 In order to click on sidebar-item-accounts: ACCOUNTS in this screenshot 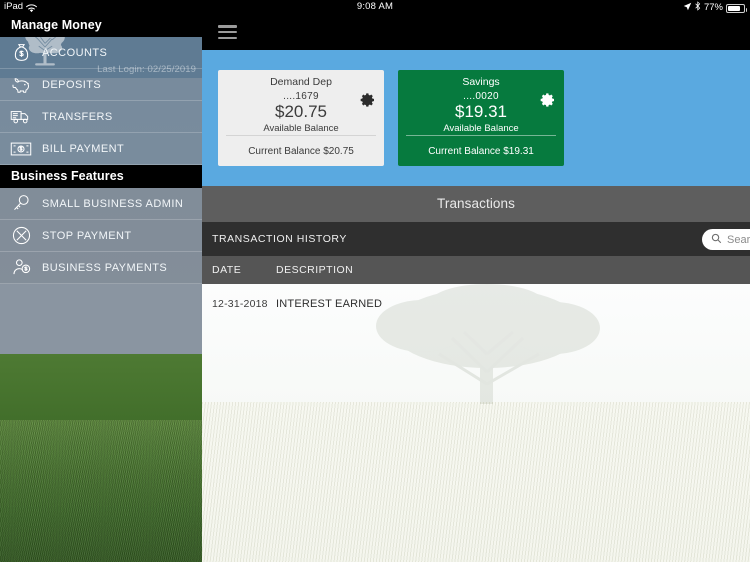, I will do `click(101, 53)`.